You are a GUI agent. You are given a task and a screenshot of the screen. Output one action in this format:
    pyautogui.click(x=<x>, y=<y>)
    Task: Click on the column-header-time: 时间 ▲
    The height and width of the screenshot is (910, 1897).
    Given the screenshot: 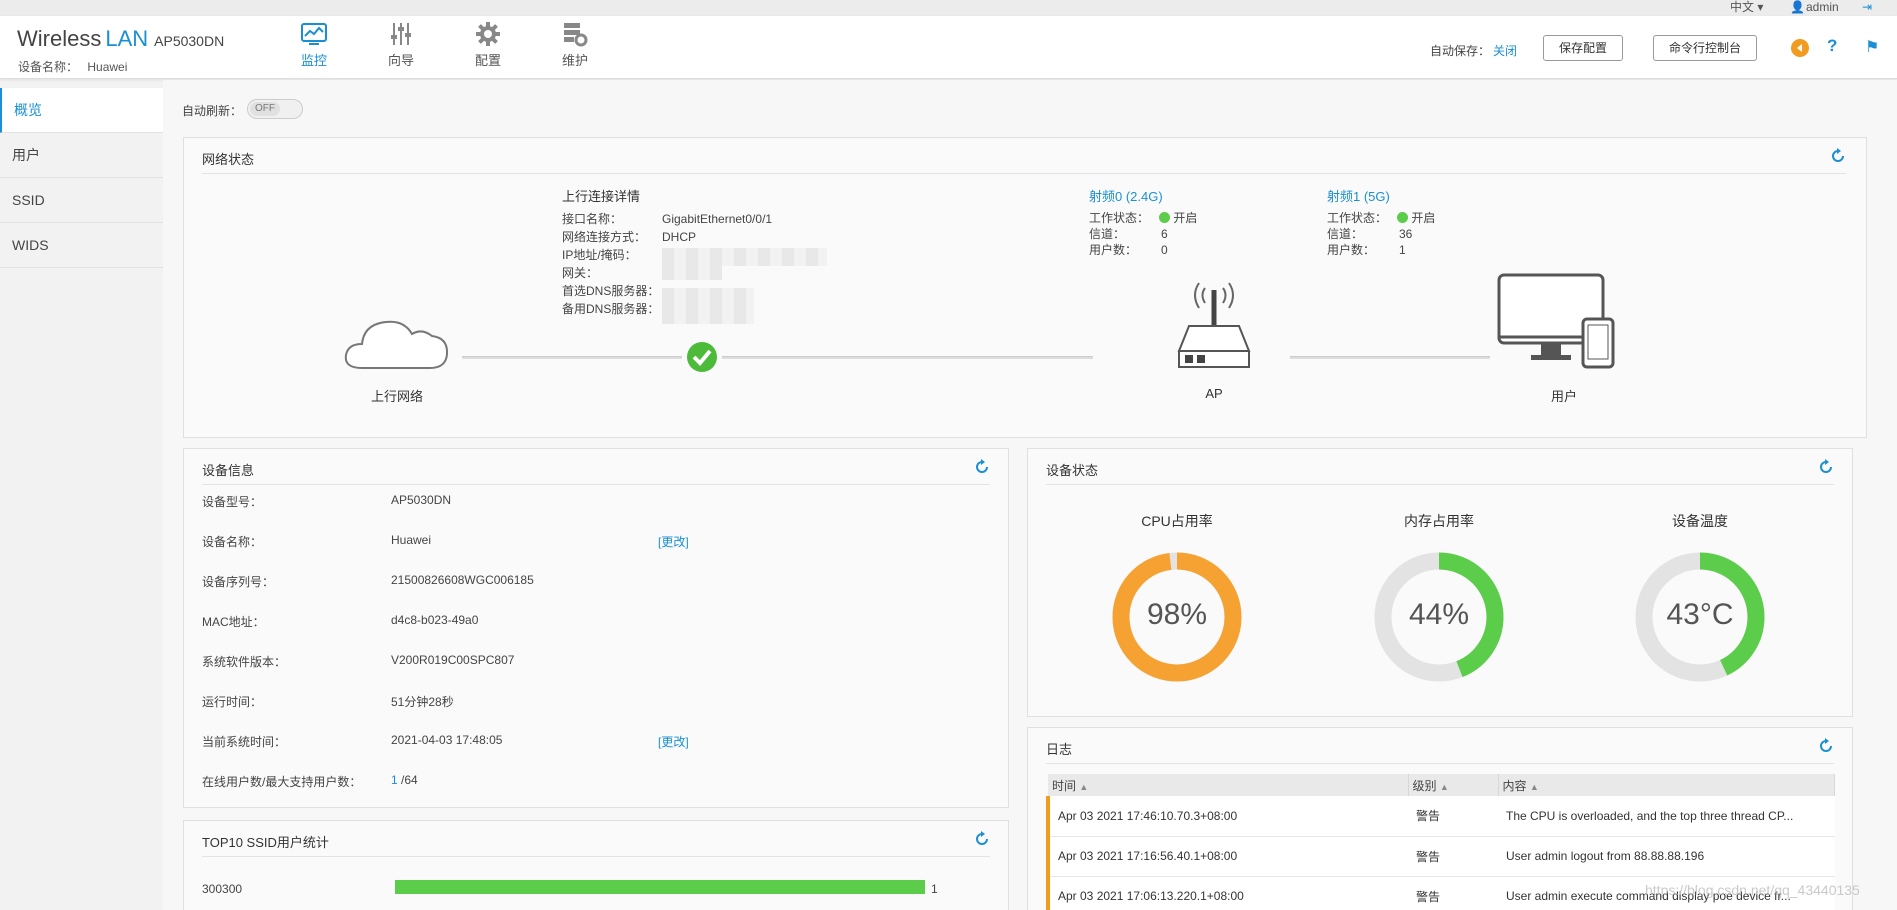 What is the action you would take?
    pyautogui.click(x=1228, y=785)
    